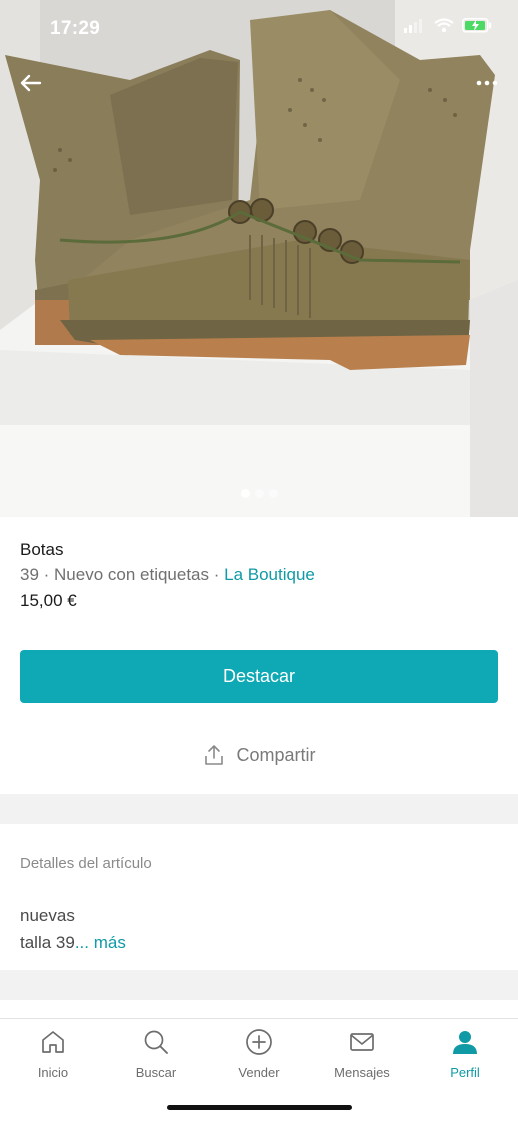 Image resolution: width=518 pixels, height=1121 pixels. Describe the element at coordinates (413, 25) in the screenshot. I see `signal-icon` at that location.